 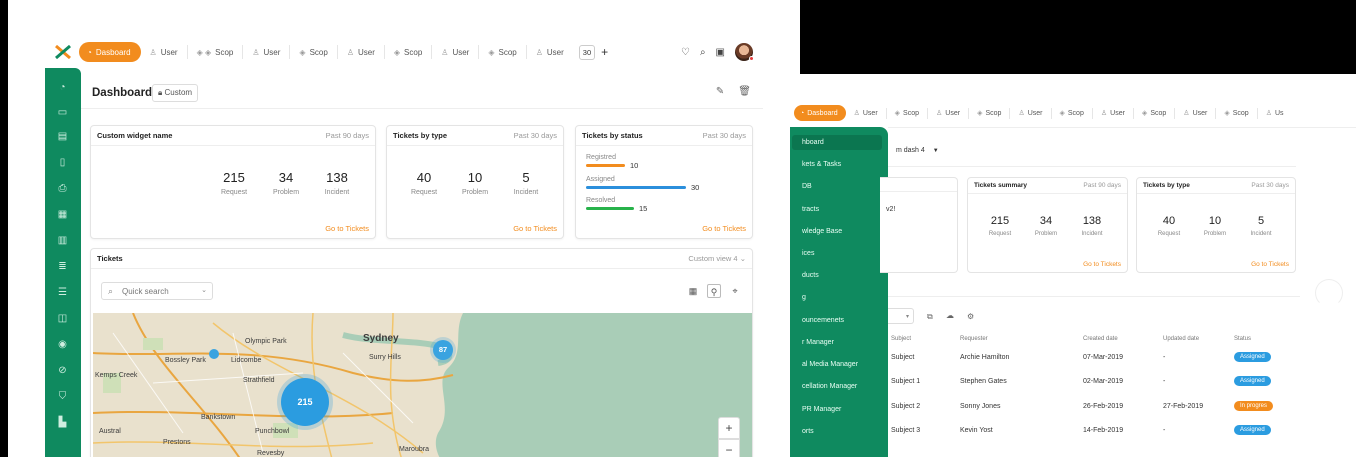 I want to click on sidebar-item-social-media-manager: al Media Manager, so click(x=830, y=364).